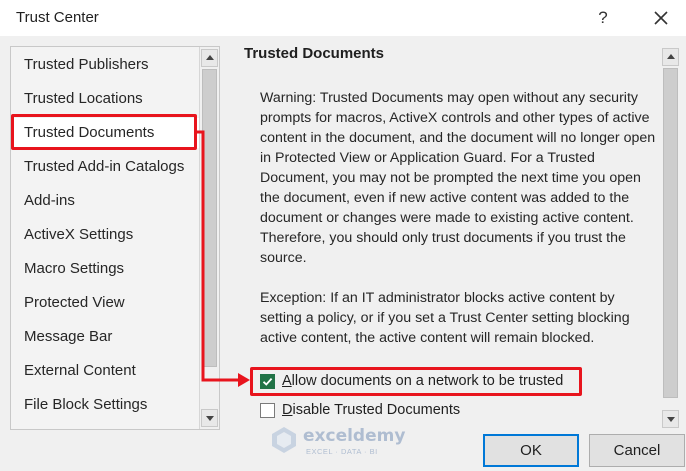  I want to click on exceldemy-logo-icon, so click(284, 440).